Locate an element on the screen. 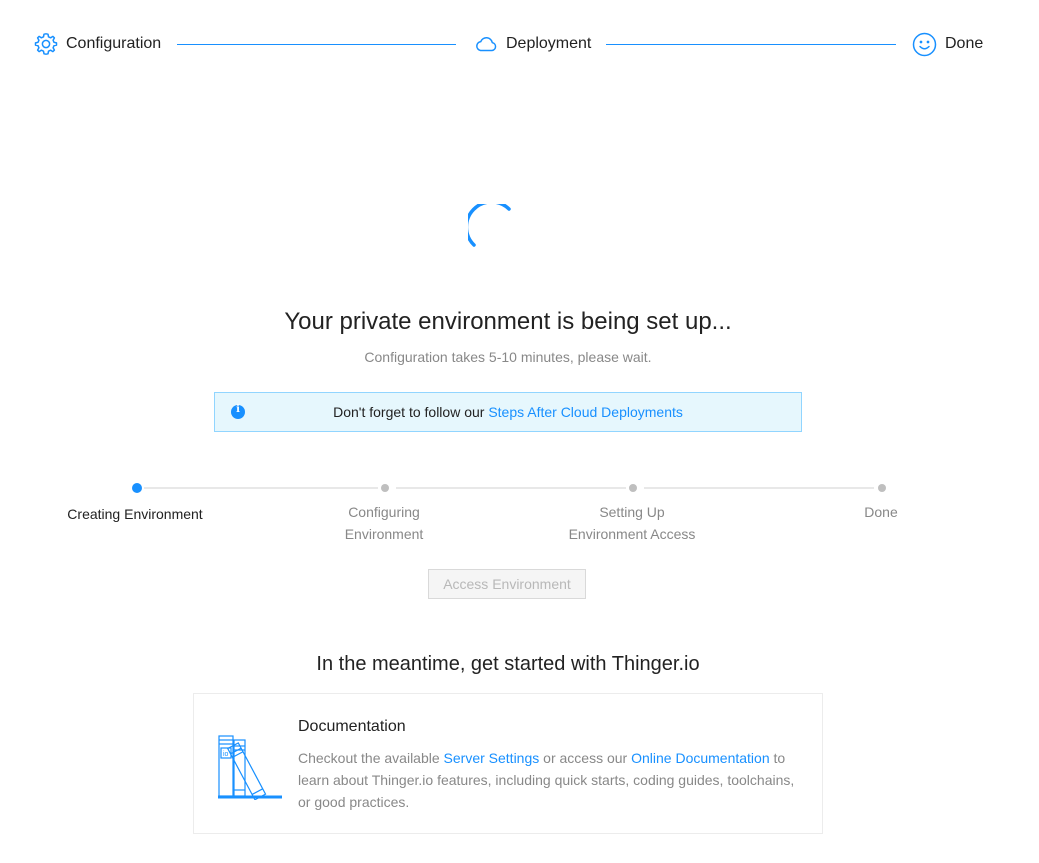 The width and height of the screenshot is (1039, 863). wizard-step-configuration: Configuration is located at coordinates (97, 44).